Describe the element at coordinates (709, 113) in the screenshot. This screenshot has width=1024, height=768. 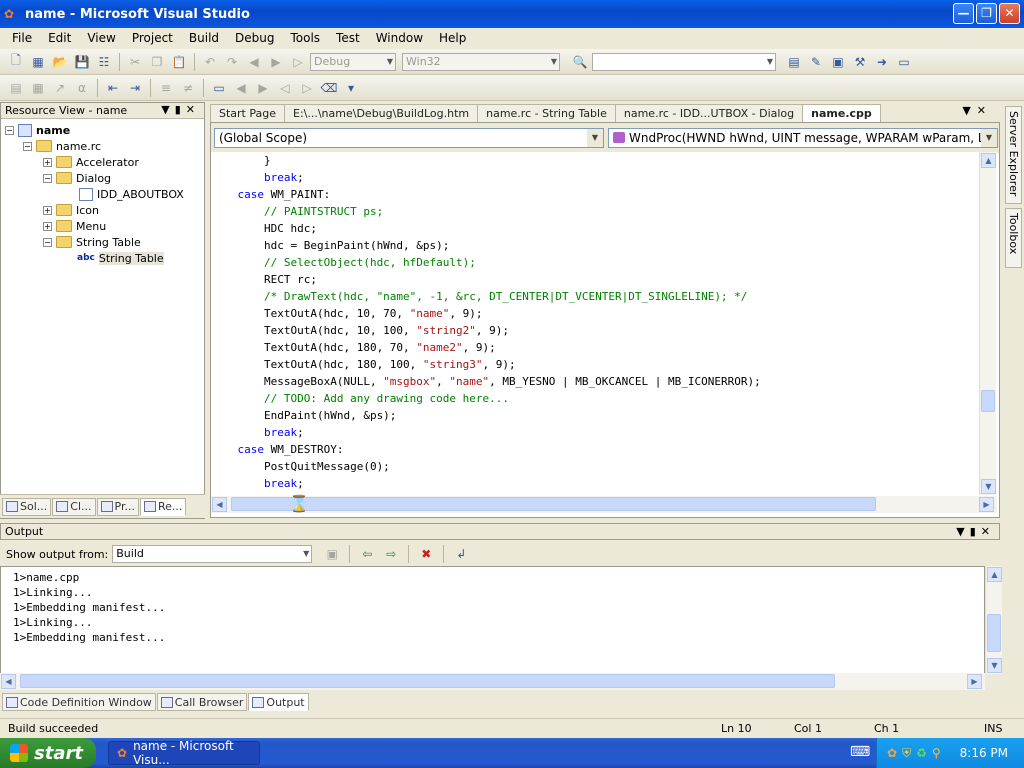
I see `tab-dialog: name.rc - IDD...UTBOX - Dialog` at that location.